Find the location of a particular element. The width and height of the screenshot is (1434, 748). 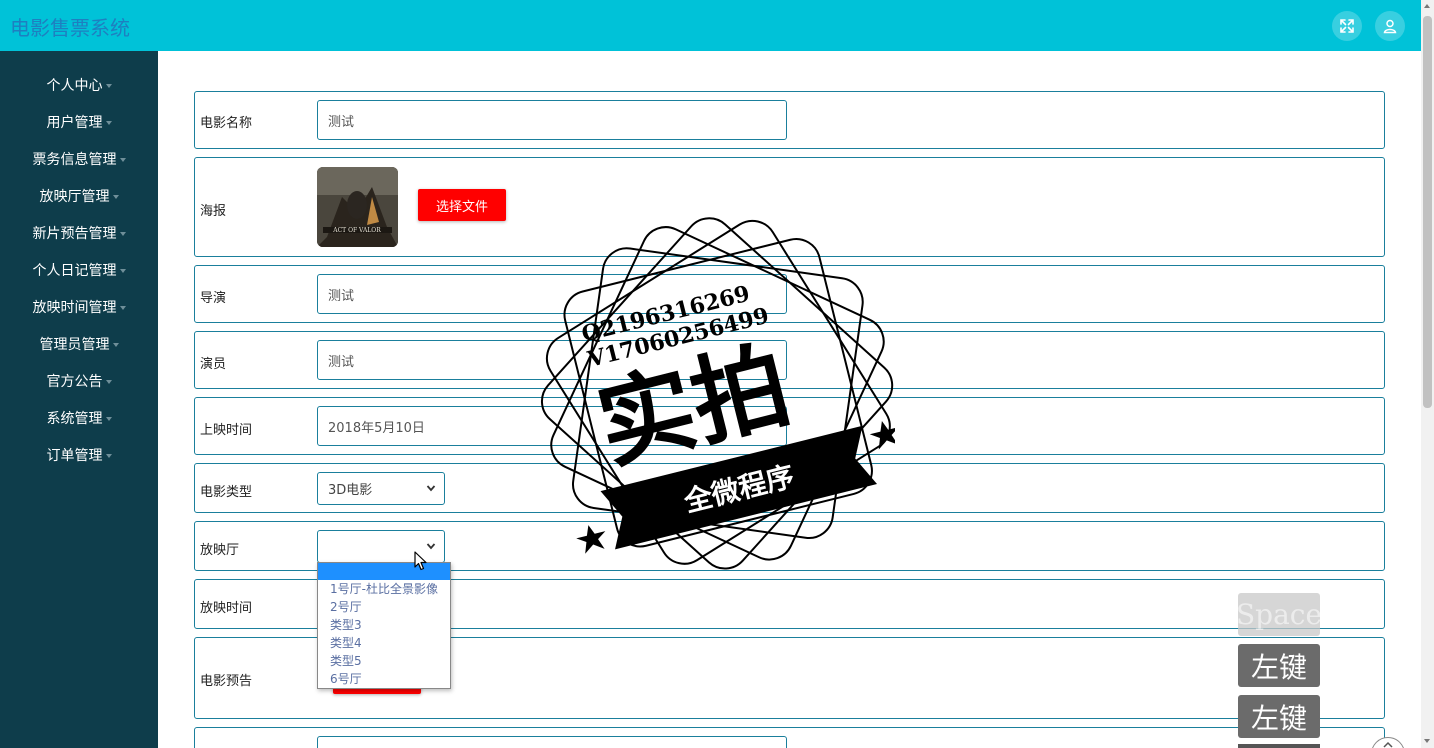

sidebar-item-personal-center: 个人中心 is located at coordinates (79, 85).